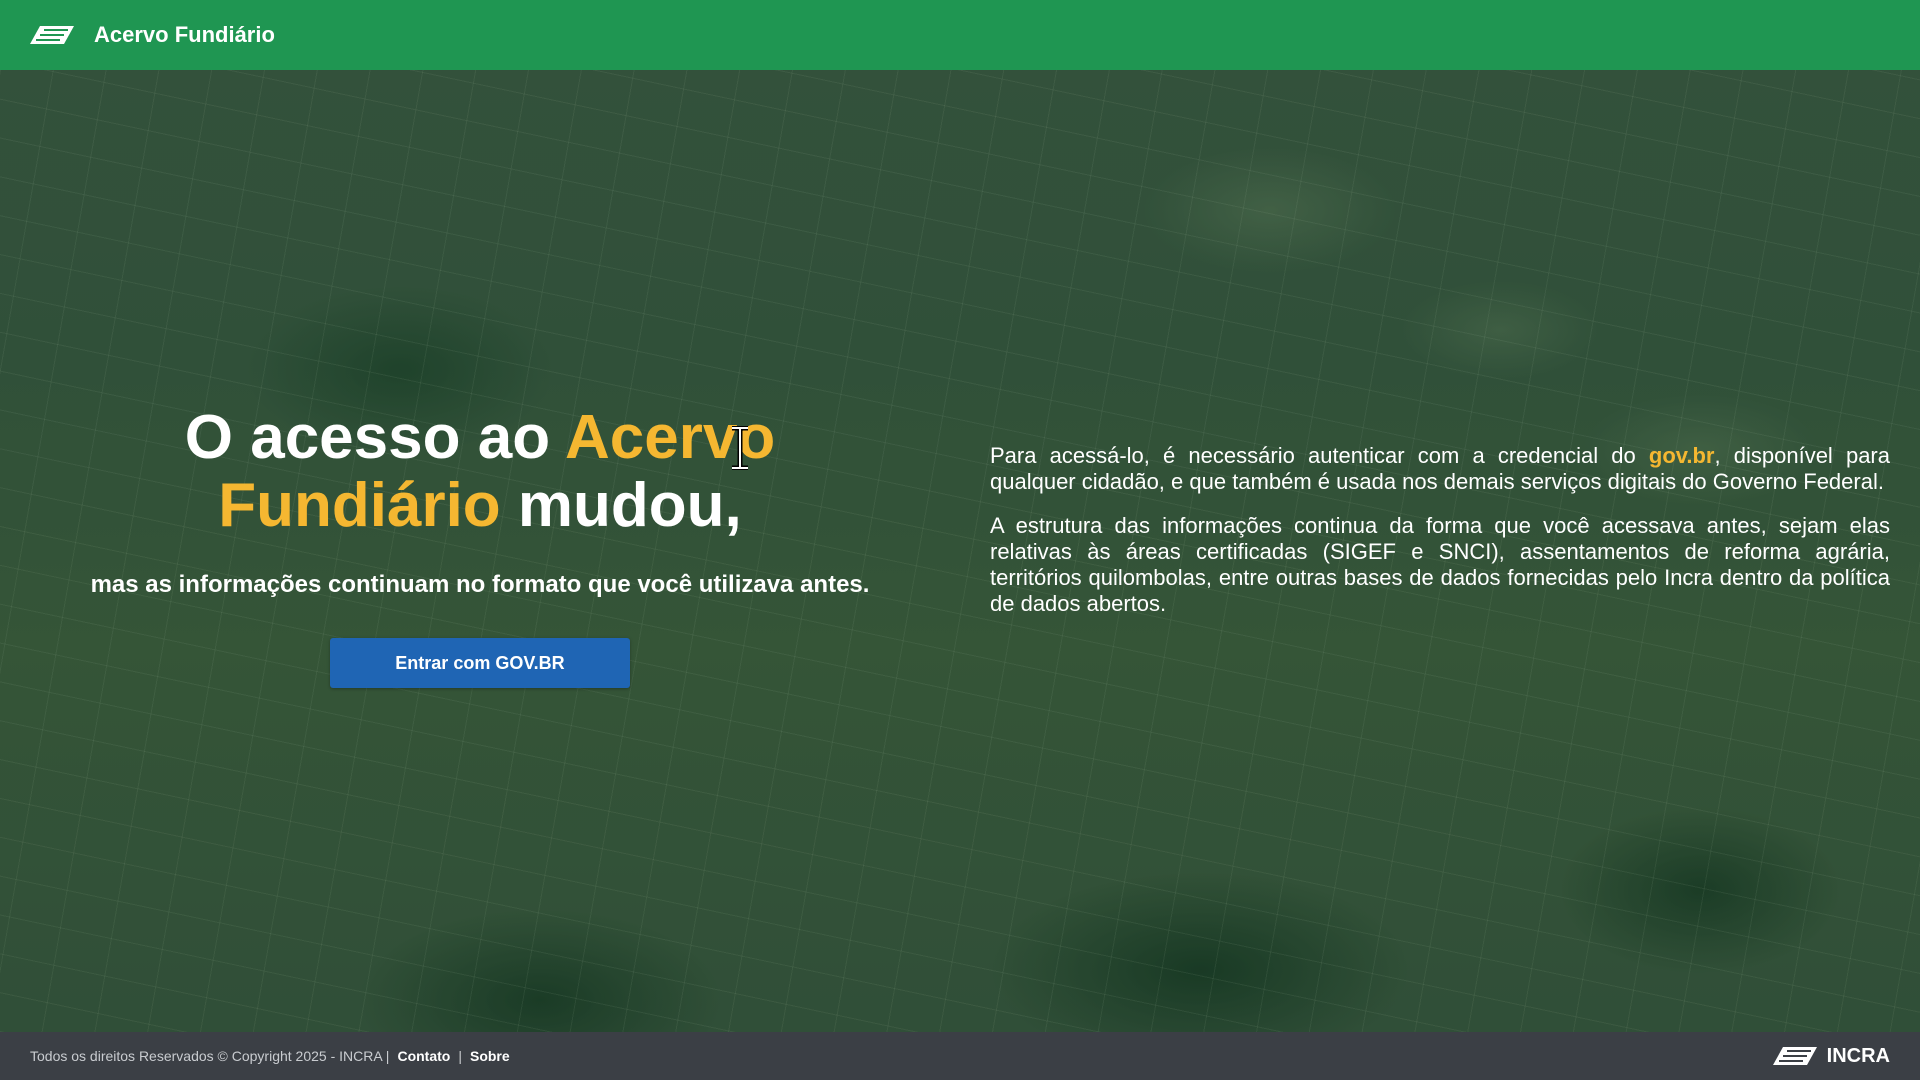 This screenshot has height=1080, width=1920. What do you see at coordinates (480, 663) in the screenshot?
I see `login-govbr-button: Entrar com GOV.BR` at bounding box center [480, 663].